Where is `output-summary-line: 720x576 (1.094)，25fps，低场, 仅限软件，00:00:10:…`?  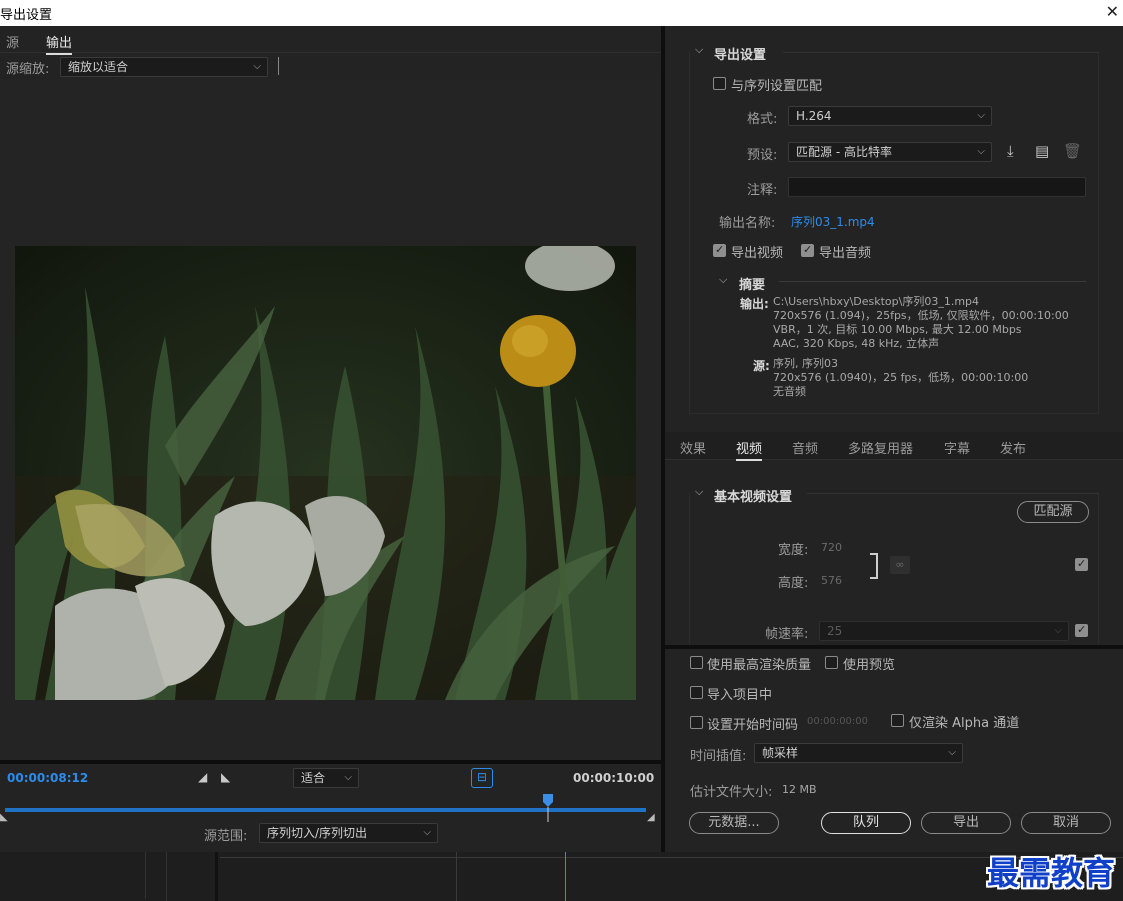 output-summary-line: 720x576 (1.094)，25fps，低场, 仅限软件，00:00:10:… is located at coordinates (921, 315).